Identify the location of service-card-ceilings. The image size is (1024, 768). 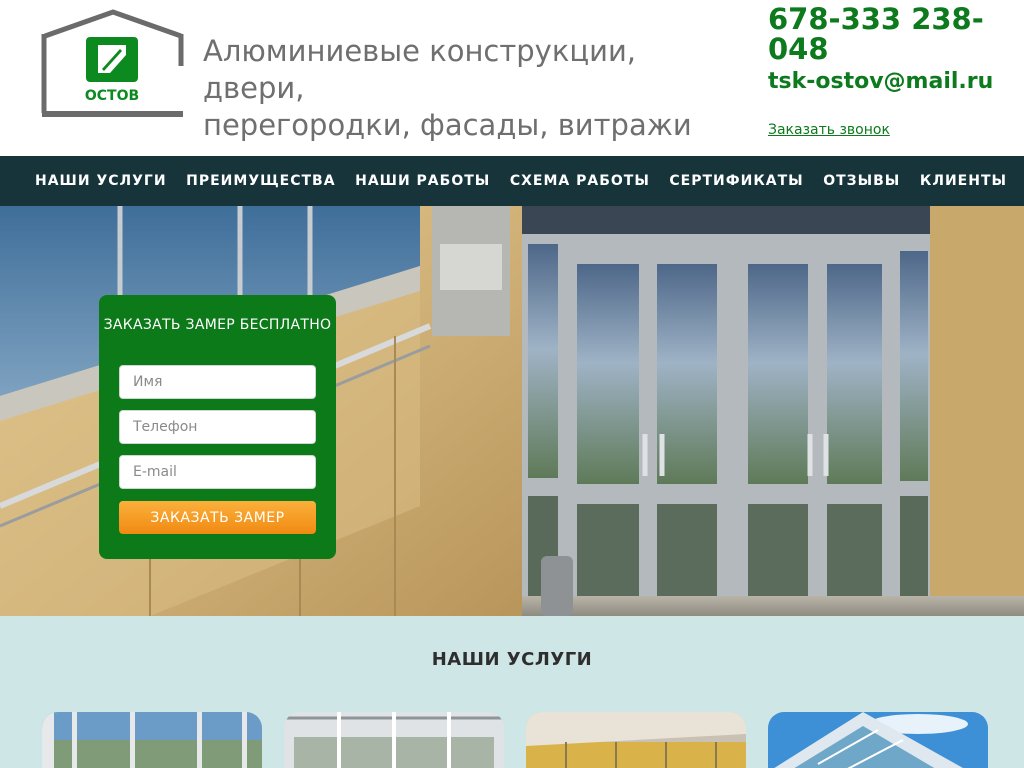
(636, 740).